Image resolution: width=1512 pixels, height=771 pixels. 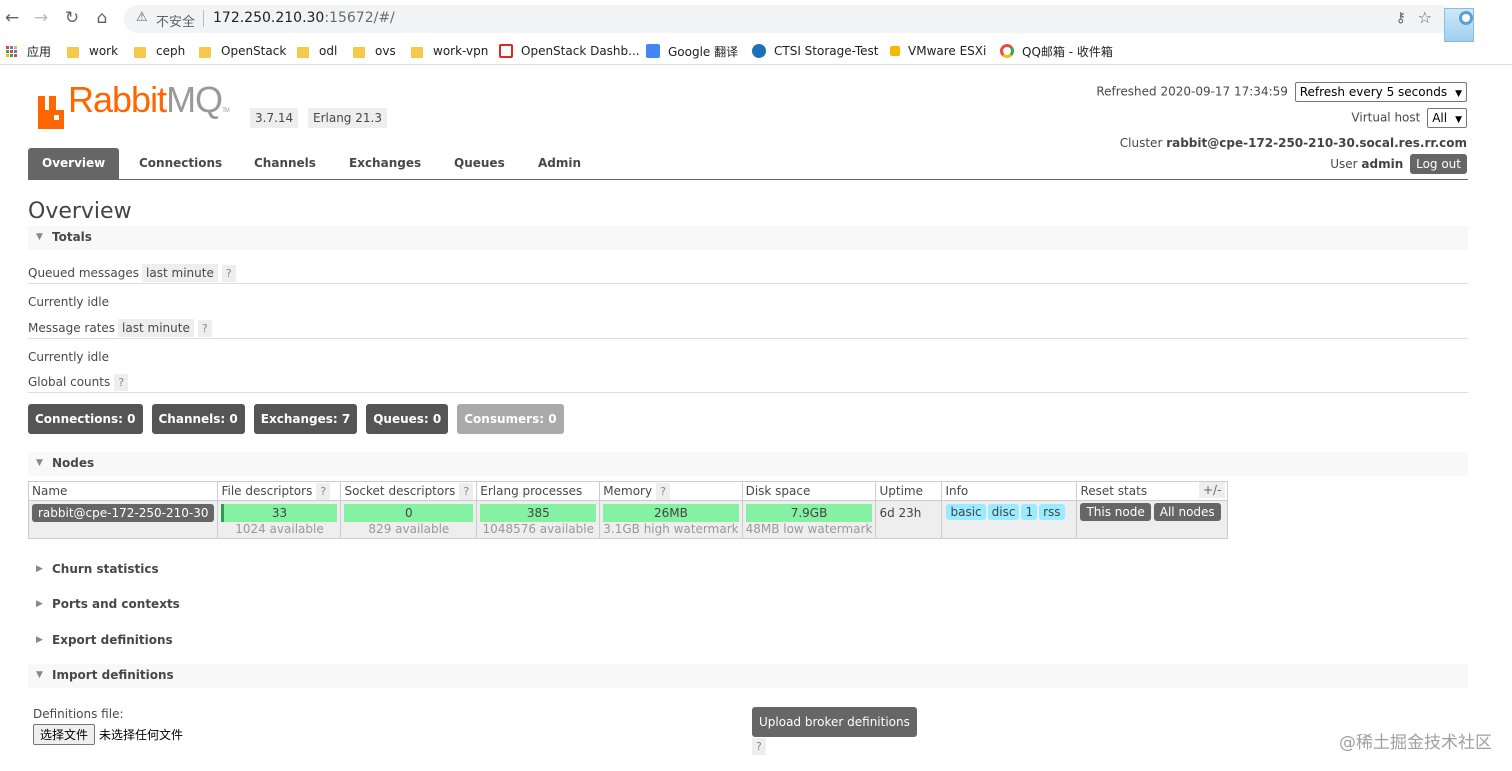 I want to click on ports-section-header: ▶ Ports and contexts, so click(x=748, y=605).